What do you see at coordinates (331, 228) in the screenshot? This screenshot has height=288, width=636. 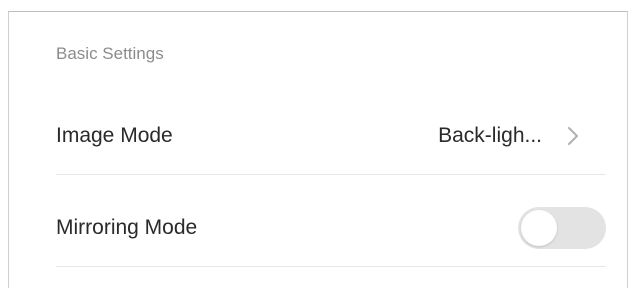 I see `setting-row-mirroring-mode: Mirroring Mode` at bounding box center [331, 228].